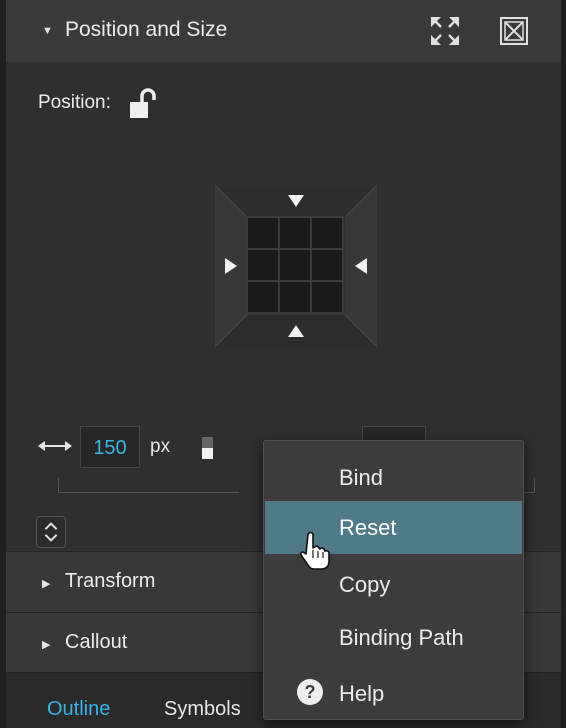 The height and width of the screenshot is (728, 566). I want to click on question-circle-icon: ?, so click(310, 692).